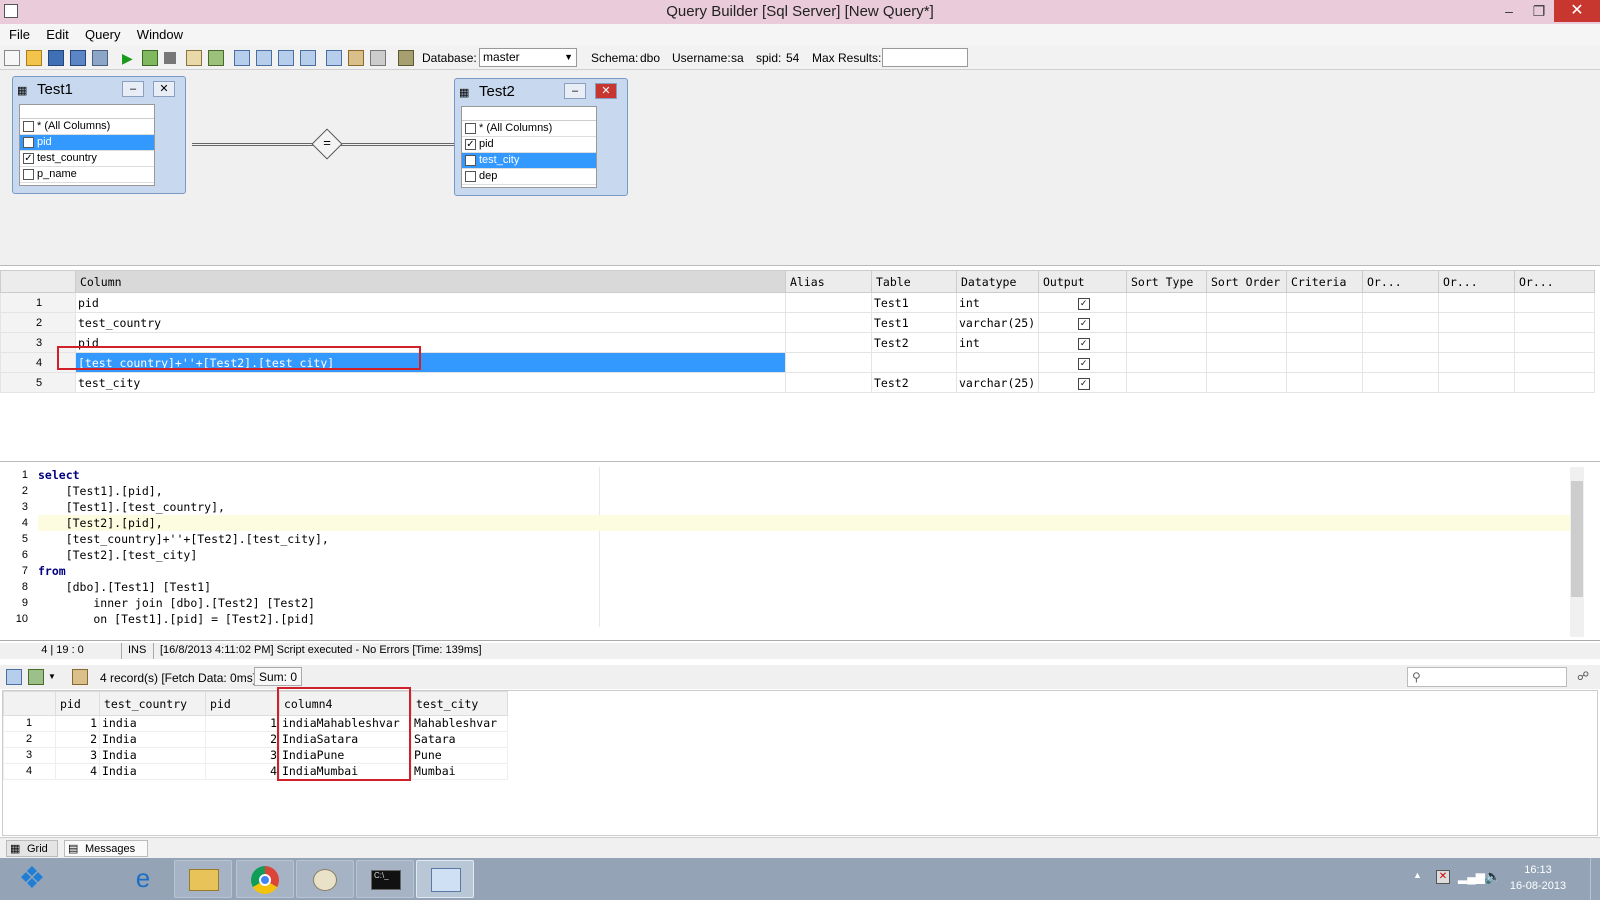 This screenshot has height=900, width=1600. Describe the element at coordinates (528, 57) in the screenshot. I see `database-select: master ▼` at that location.